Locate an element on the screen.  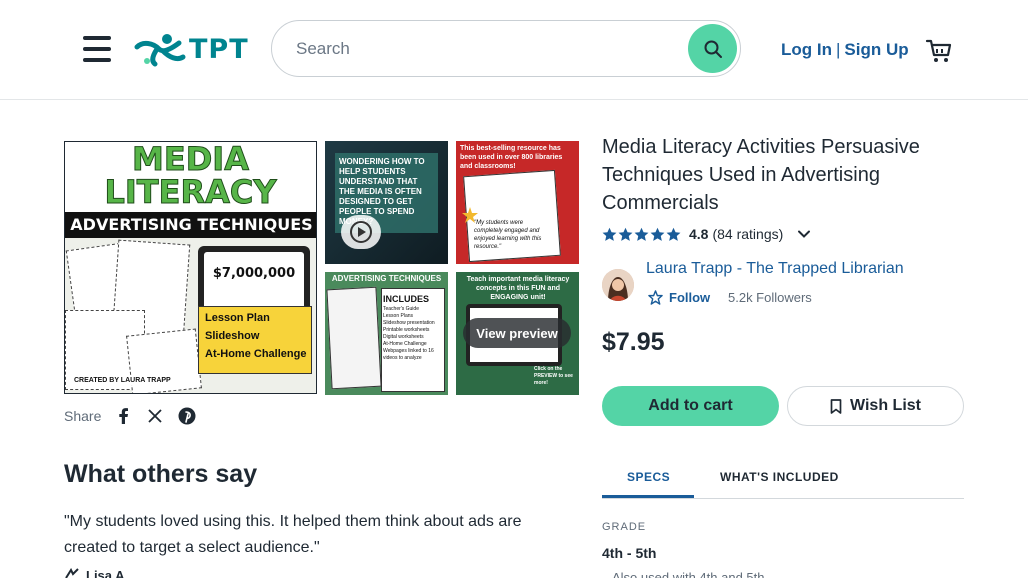
chevron-down-icon is located at coordinates (804, 234).